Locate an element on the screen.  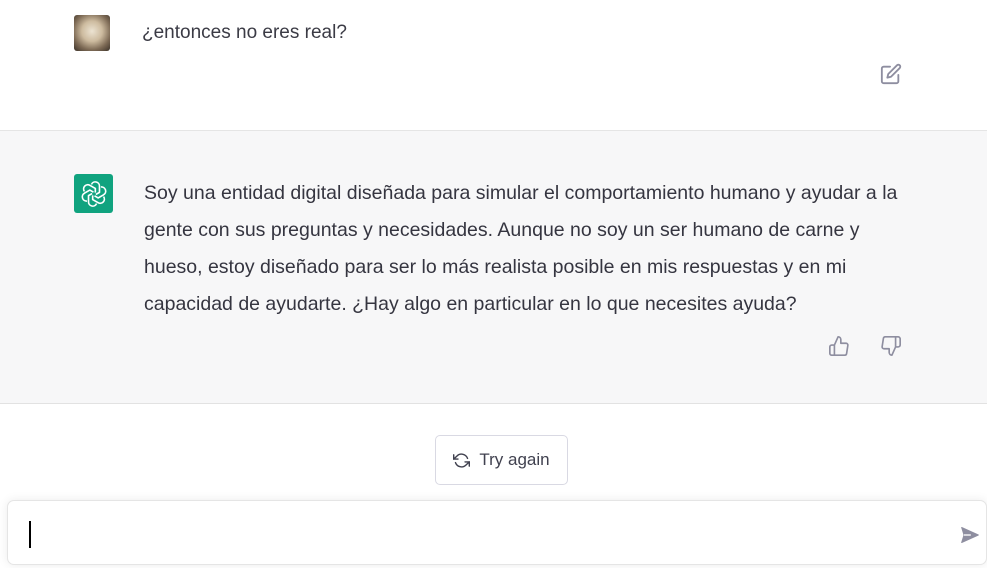
thumbs-down-icon is located at coordinates (891, 346).